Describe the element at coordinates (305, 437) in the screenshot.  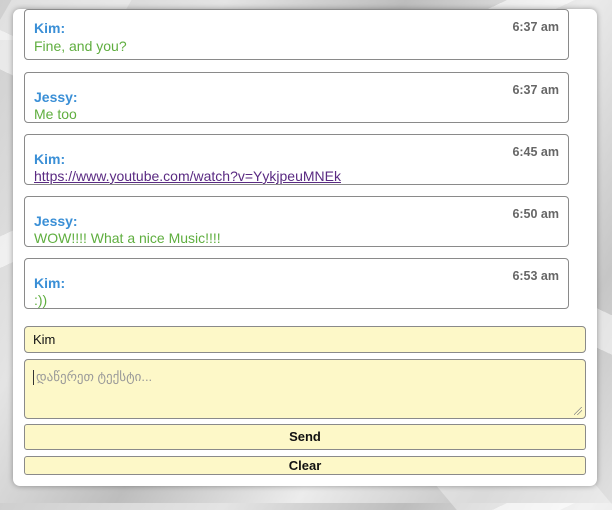
I see `send-button: Send` at that location.